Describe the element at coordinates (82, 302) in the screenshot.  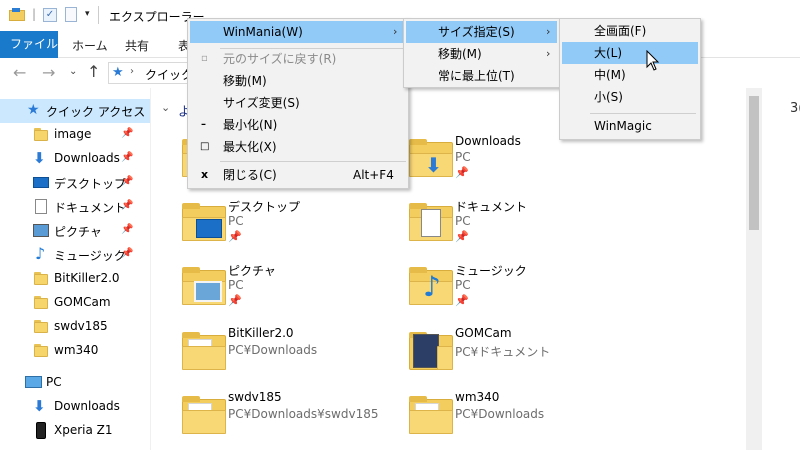
I see `sidebar-item-label: GOMCam` at that location.